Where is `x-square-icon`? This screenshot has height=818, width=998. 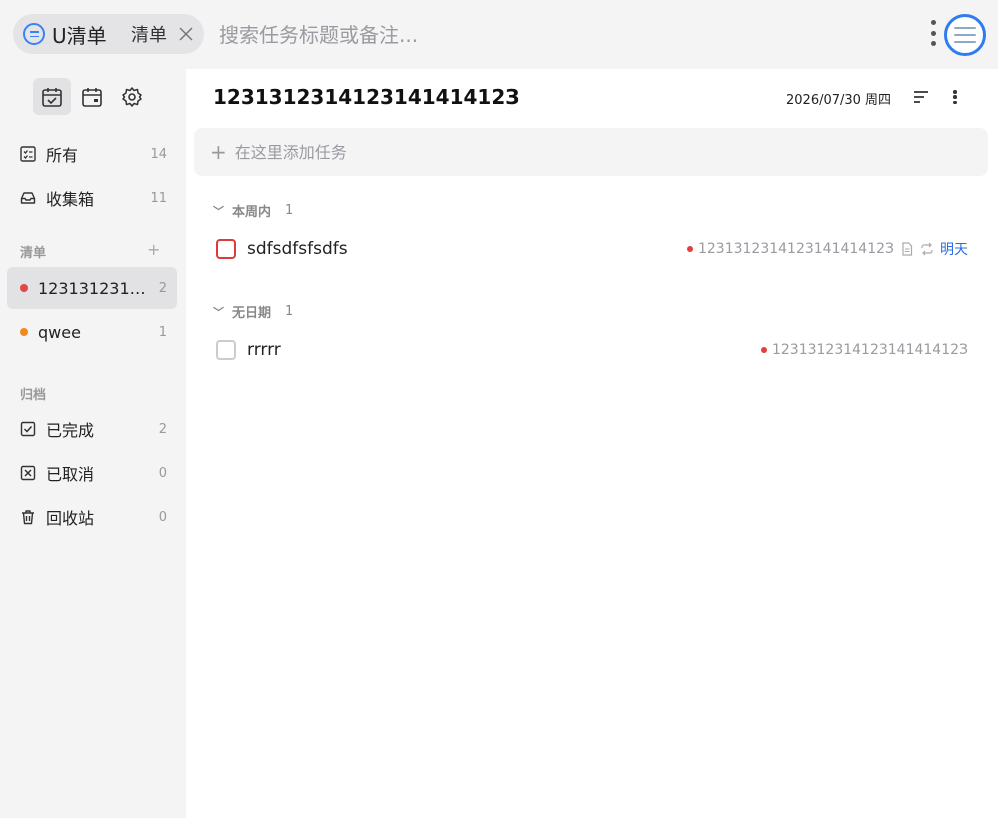
x-square-icon is located at coordinates (28, 473).